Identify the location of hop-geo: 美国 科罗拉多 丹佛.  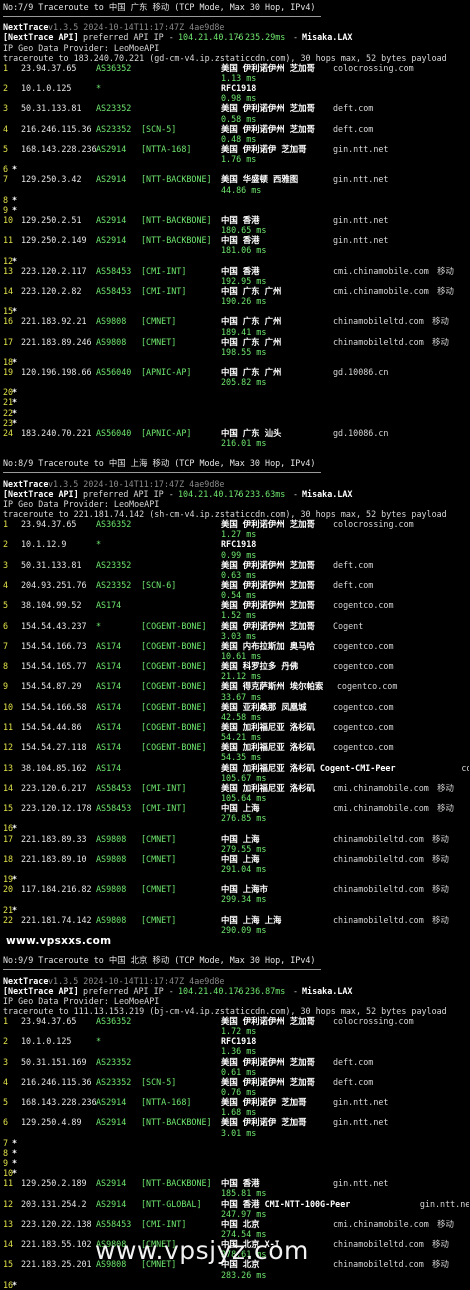
(260, 666).